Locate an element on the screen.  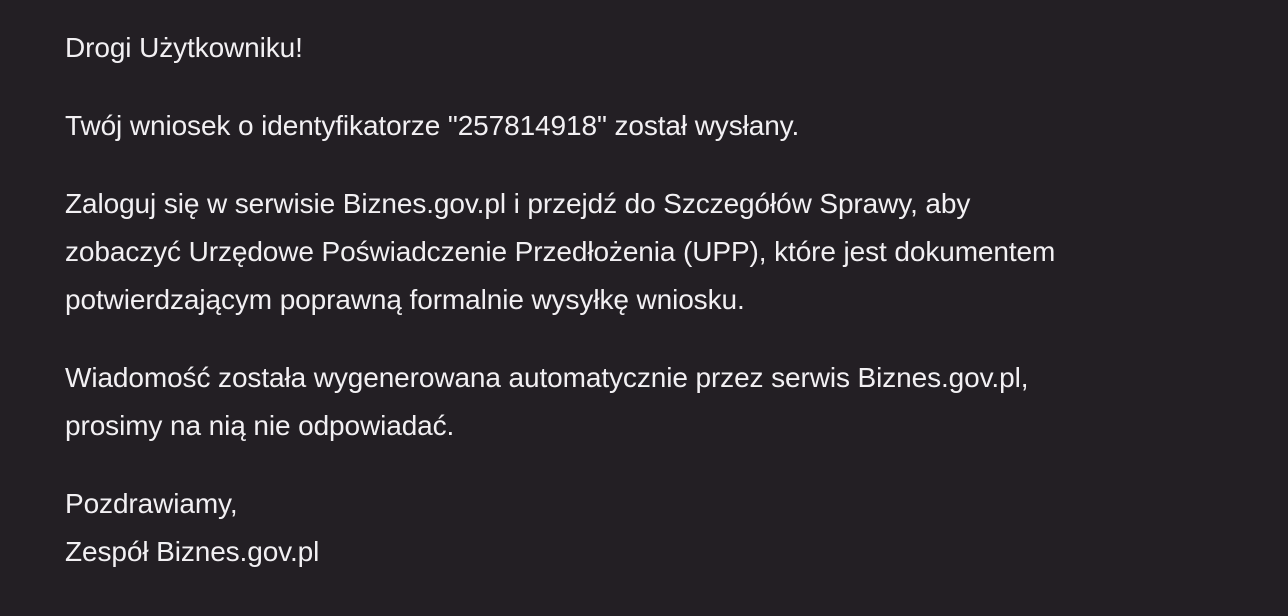
greeting-paragraph: Drogi Użytkowniku! is located at coordinates (665, 48).